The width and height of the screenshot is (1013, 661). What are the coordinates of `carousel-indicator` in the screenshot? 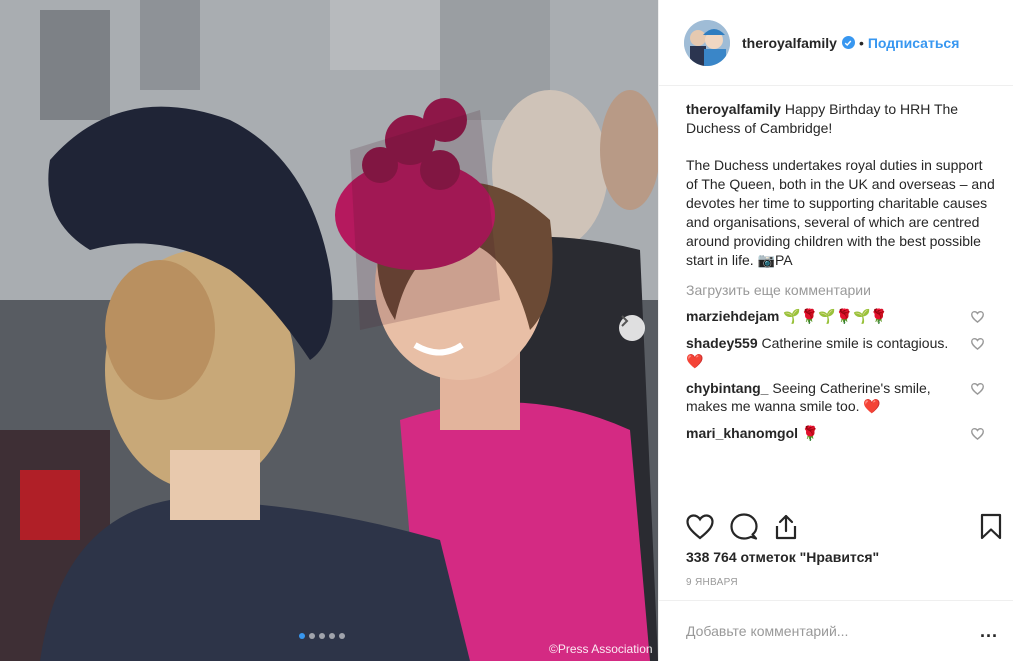 It's located at (322, 636).